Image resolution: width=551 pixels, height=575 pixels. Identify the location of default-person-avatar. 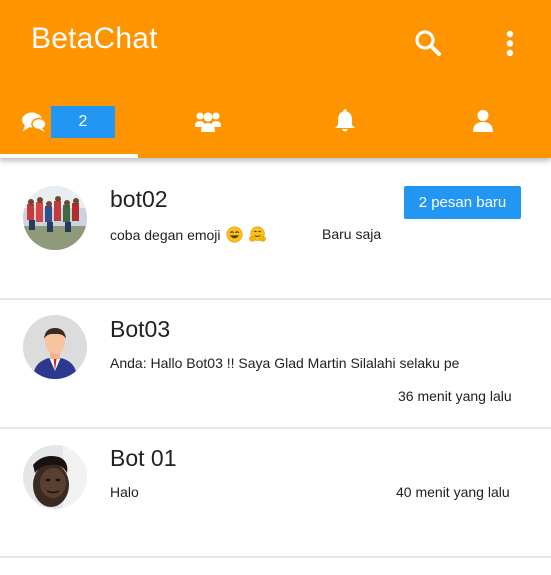
(55, 347).